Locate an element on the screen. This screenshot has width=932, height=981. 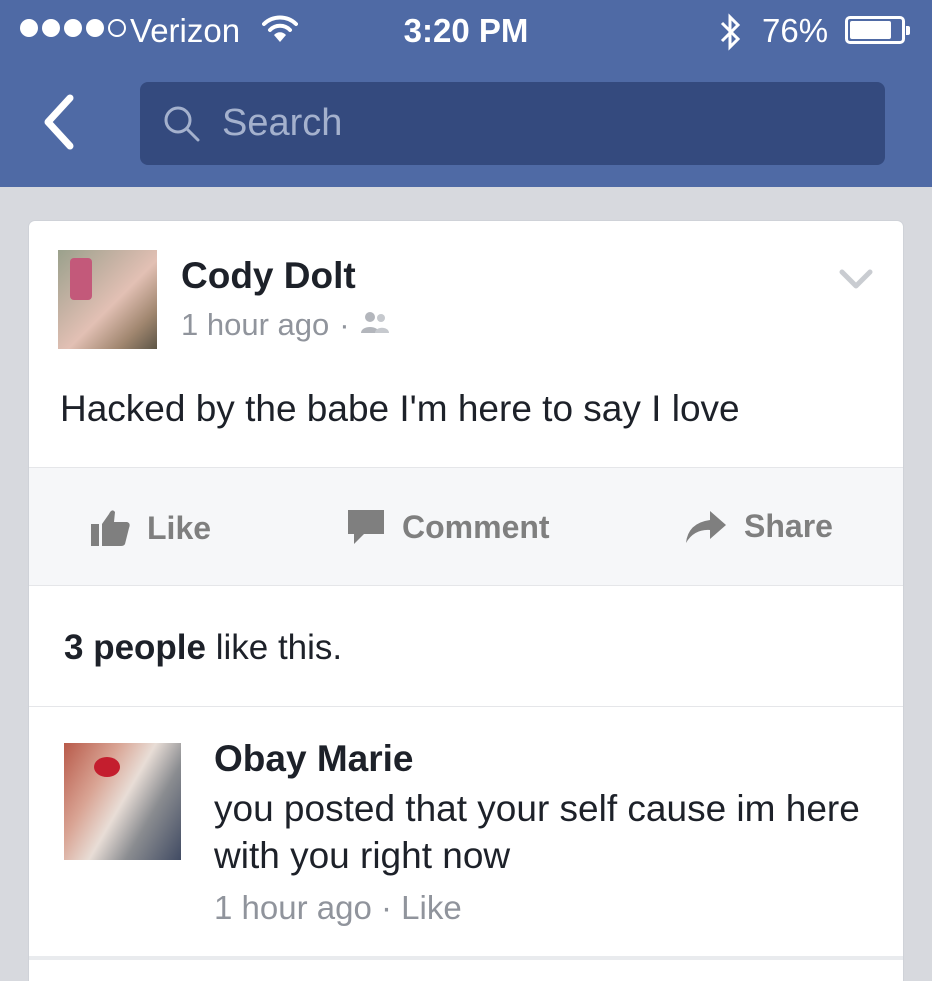
post-options-button is located at coordinates (856, 282).